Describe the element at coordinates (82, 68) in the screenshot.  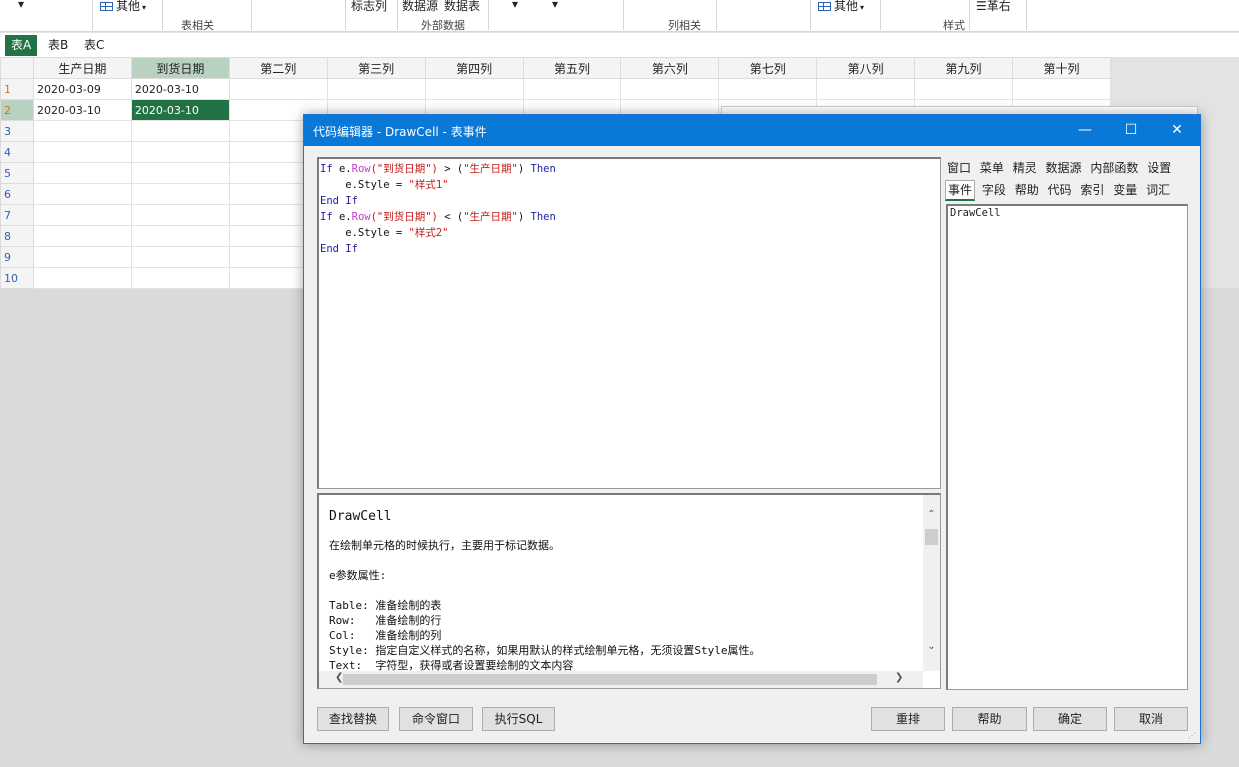
I see `column-header: 生产日期` at that location.